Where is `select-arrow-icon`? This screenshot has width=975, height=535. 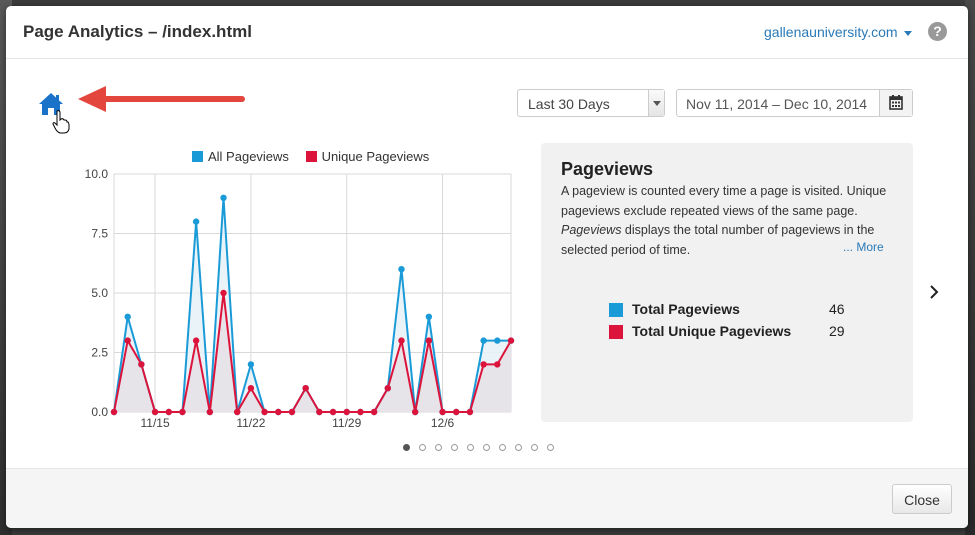
select-arrow-icon is located at coordinates (656, 103).